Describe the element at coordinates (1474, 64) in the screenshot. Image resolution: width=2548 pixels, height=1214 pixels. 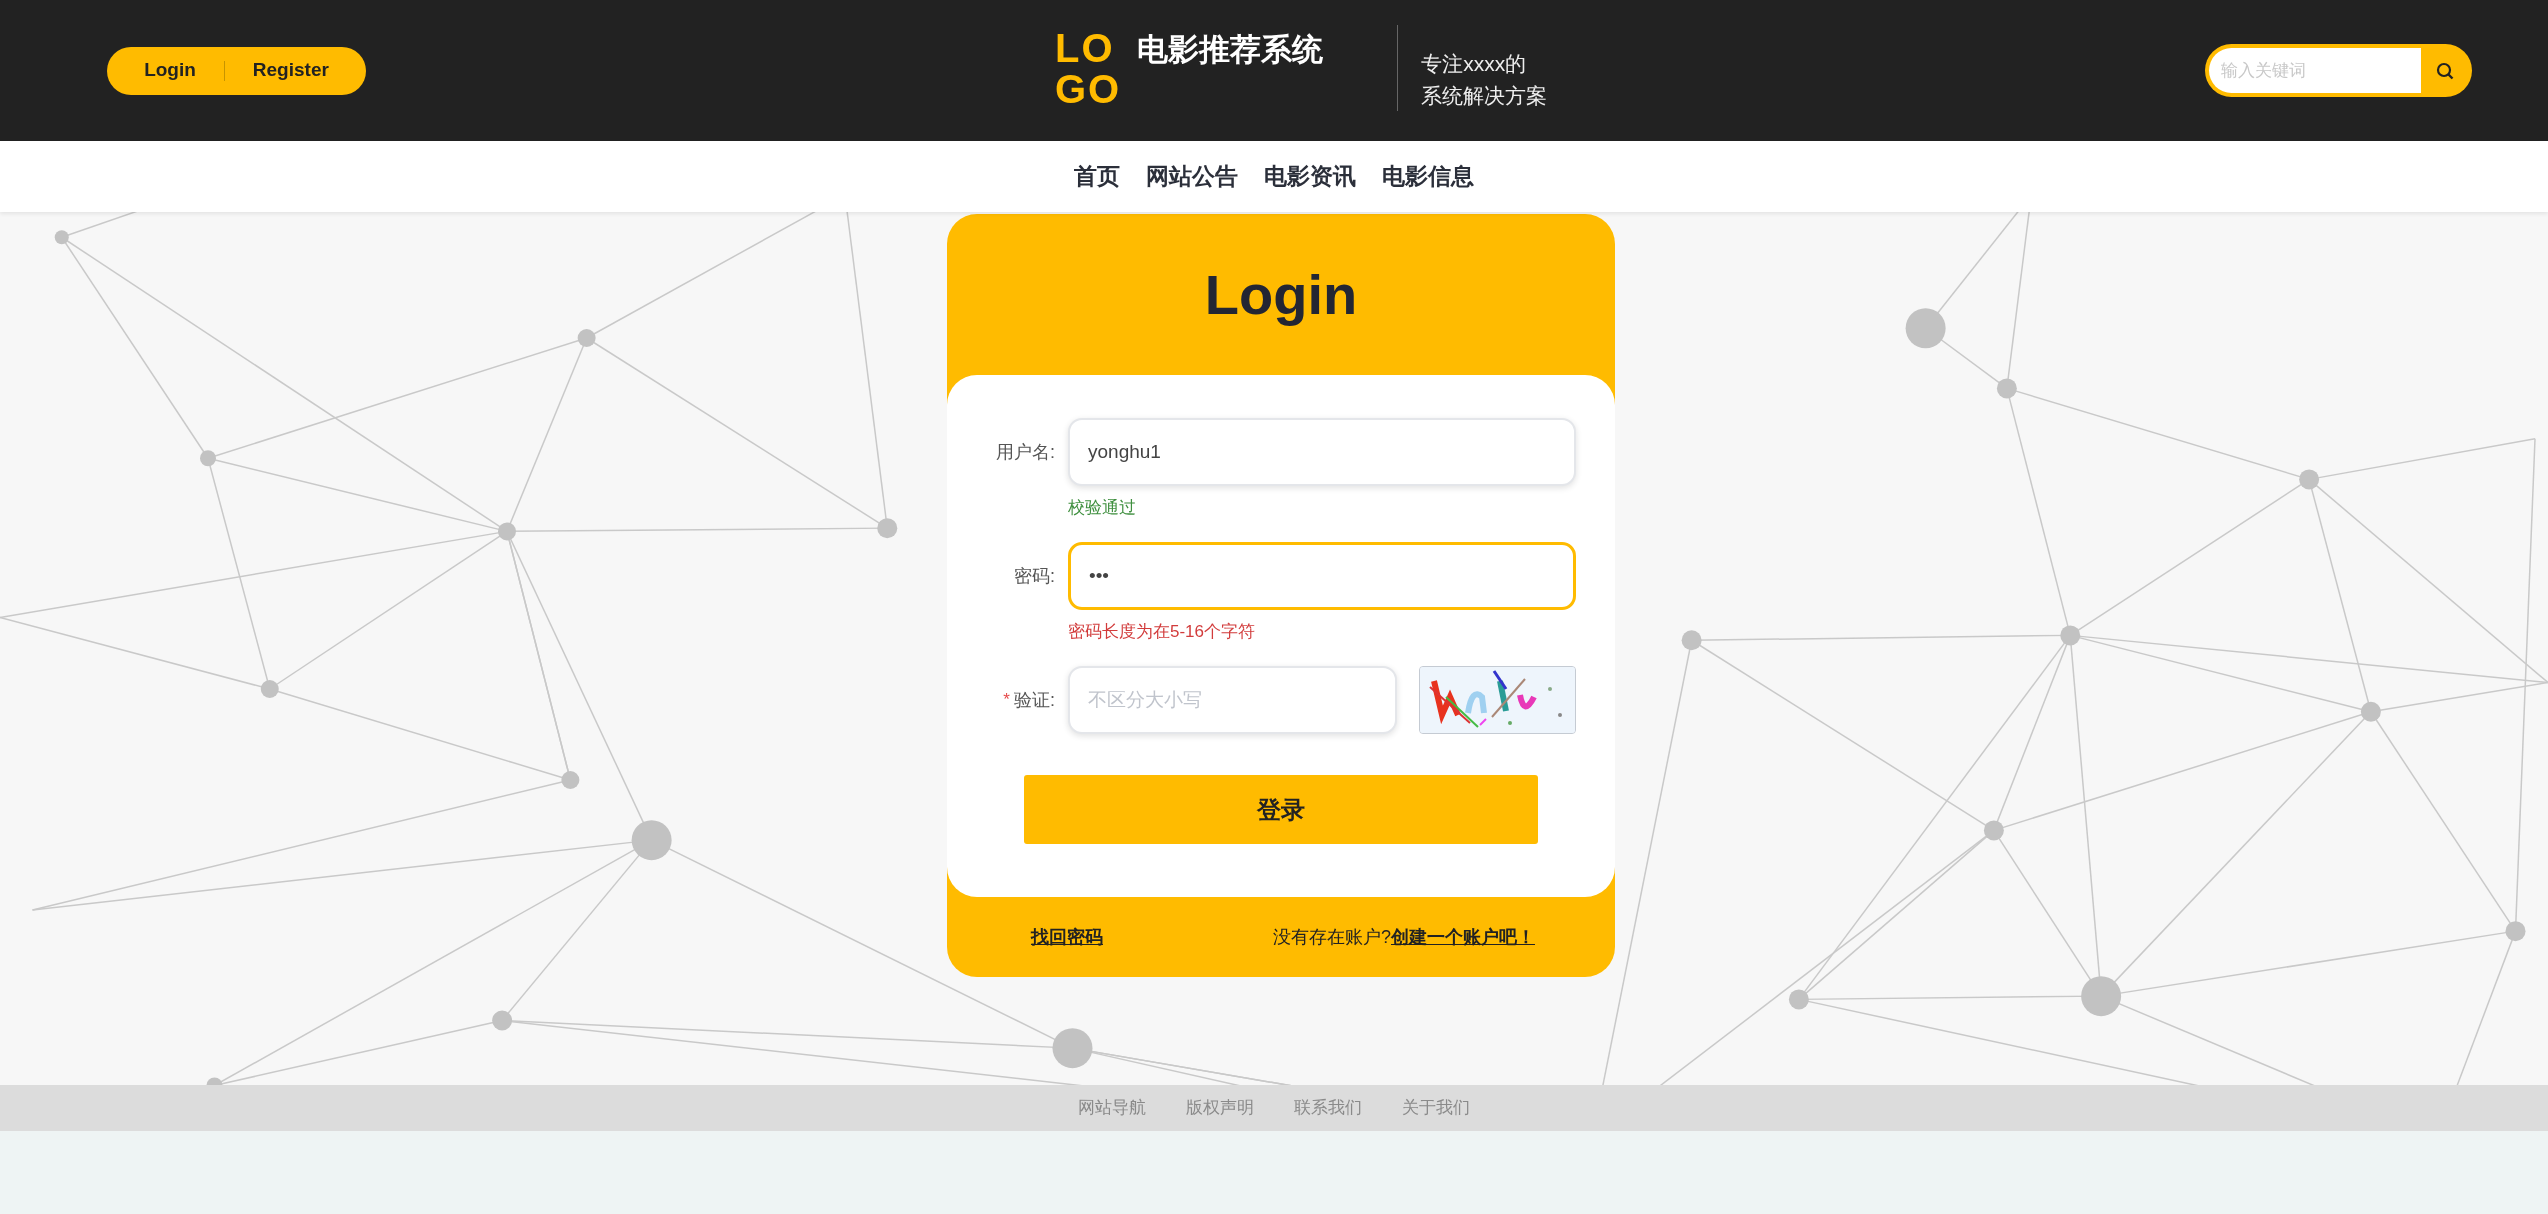
I see `slogan-text: 专注xxxx的` at that location.